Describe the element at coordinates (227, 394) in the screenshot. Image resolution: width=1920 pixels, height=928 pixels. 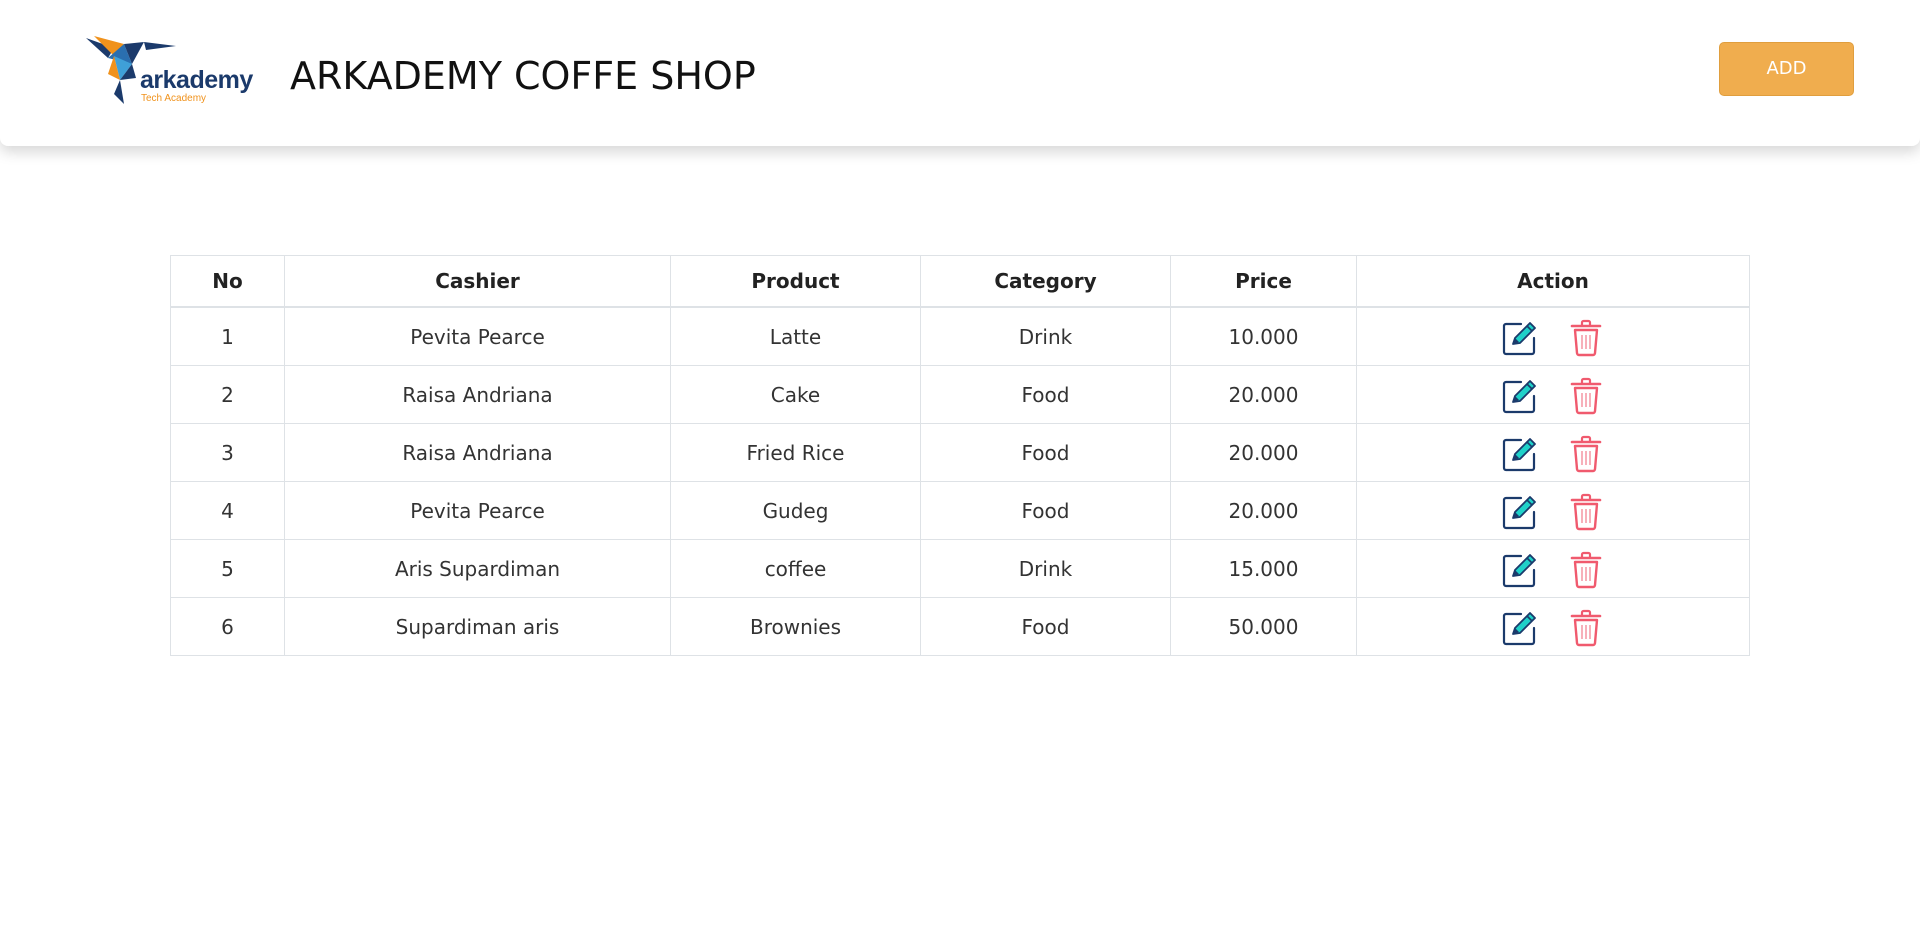
I see `cell-no: 2` at that location.